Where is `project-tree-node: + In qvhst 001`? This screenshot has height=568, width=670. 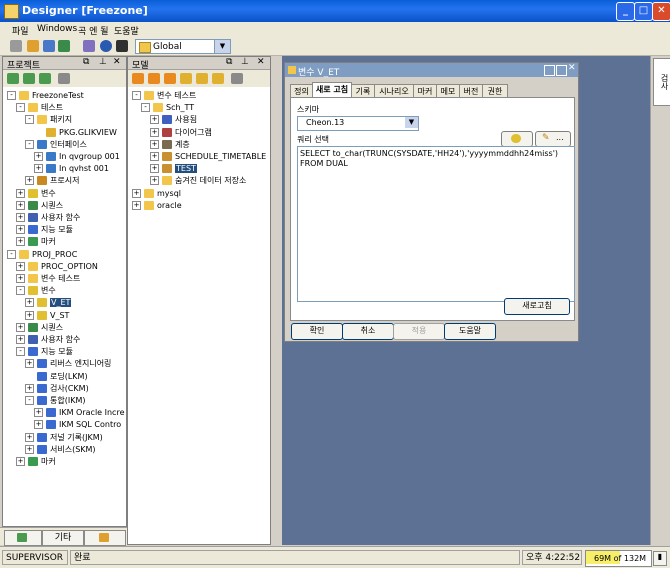 project-tree-node: + In qvhst 001 is located at coordinates (71, 169).